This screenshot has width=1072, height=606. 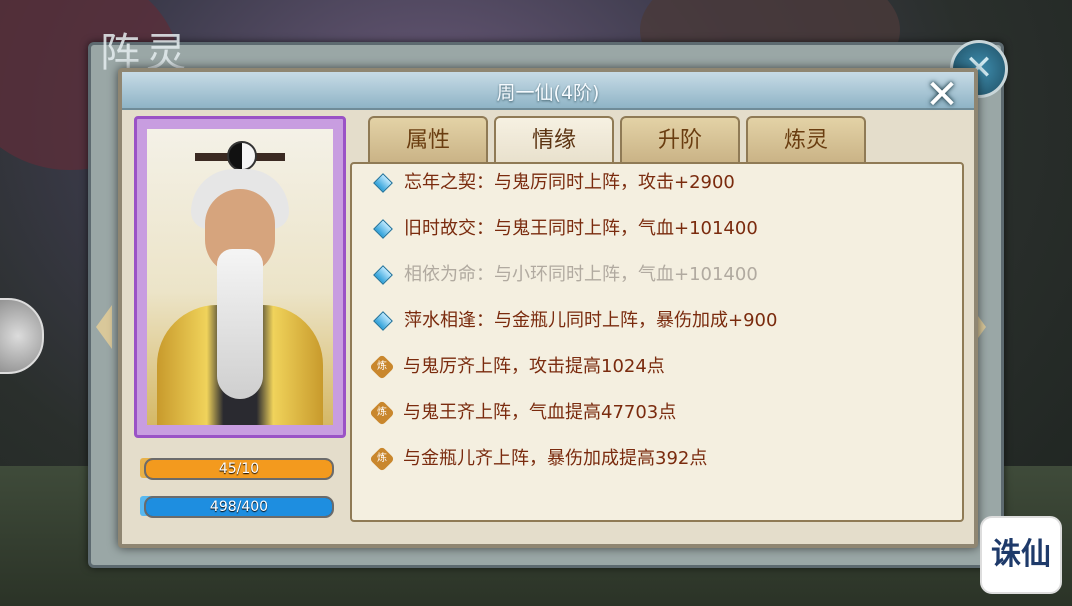 What do you see at coordinates (428, 140) in the screenshot?
I see `tab-attributes: 属性` at bounding box center [428, 140].